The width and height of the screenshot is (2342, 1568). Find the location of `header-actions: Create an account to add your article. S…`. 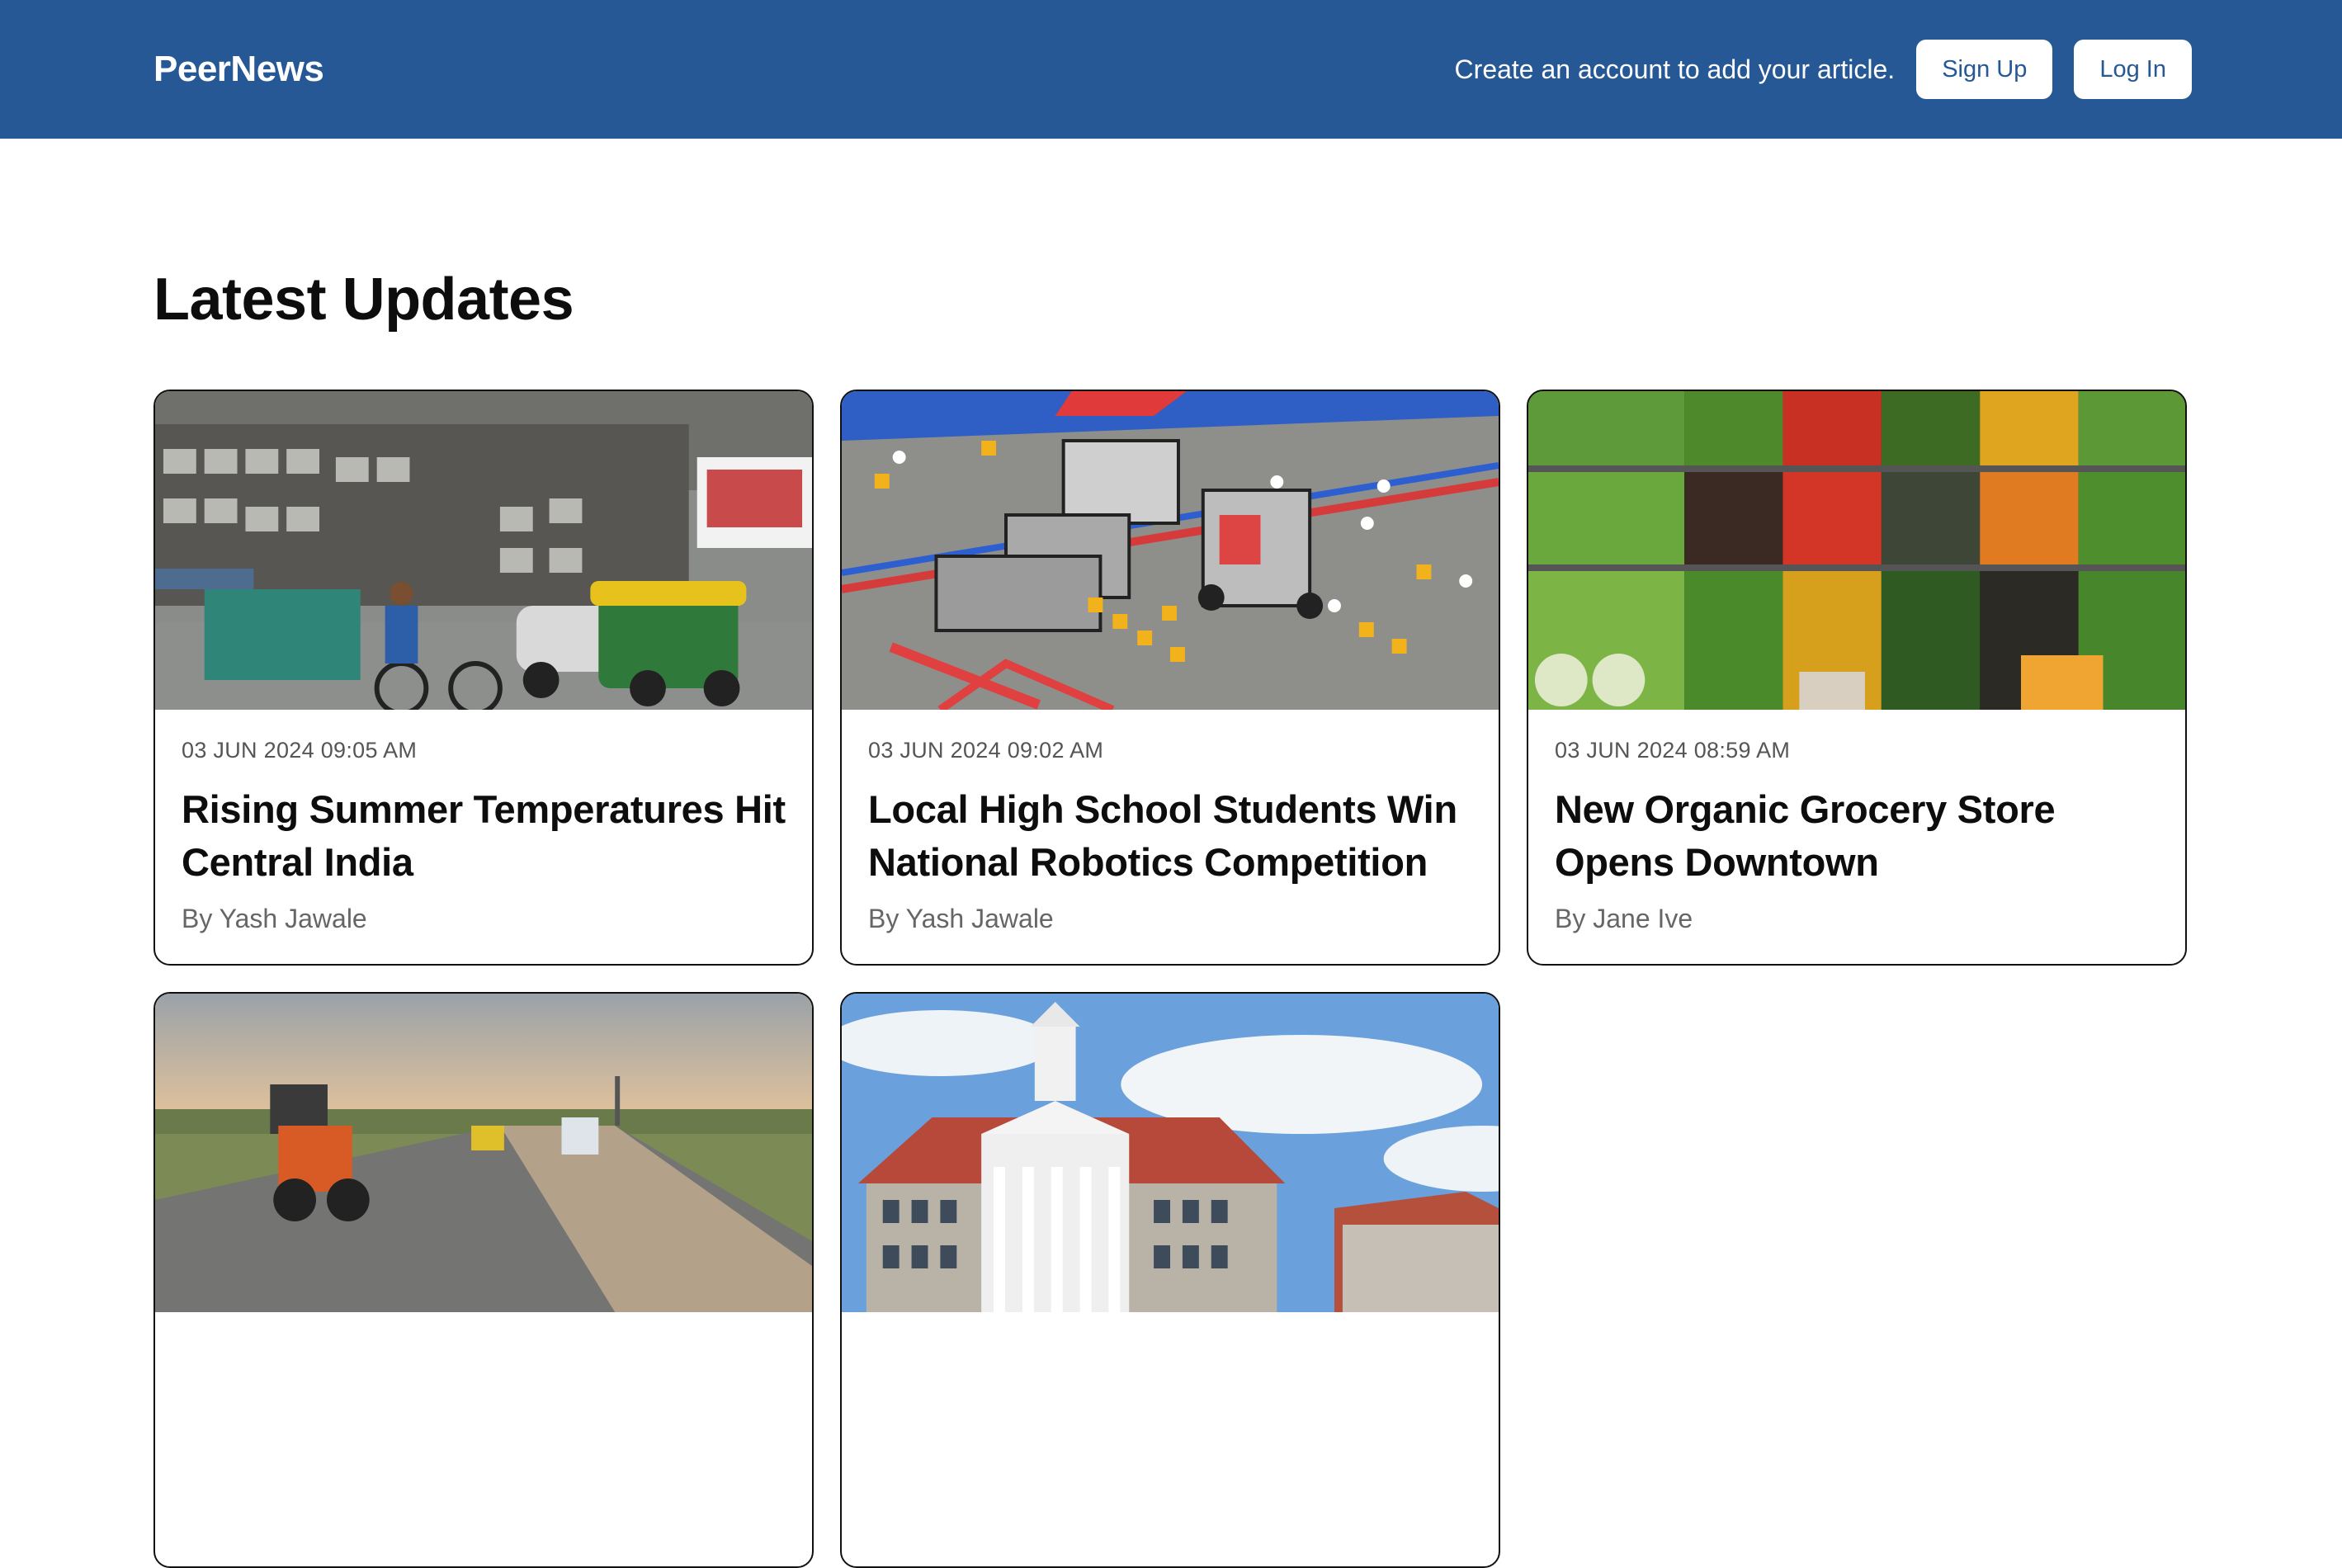

header-actions: Create an account to add your article. S… is located at coordinates (1823, 69).